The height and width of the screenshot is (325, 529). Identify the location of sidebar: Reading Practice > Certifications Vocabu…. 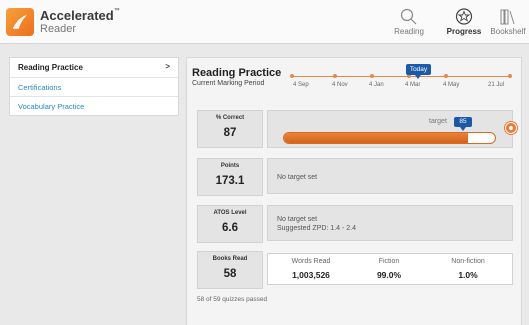
(94, 86).